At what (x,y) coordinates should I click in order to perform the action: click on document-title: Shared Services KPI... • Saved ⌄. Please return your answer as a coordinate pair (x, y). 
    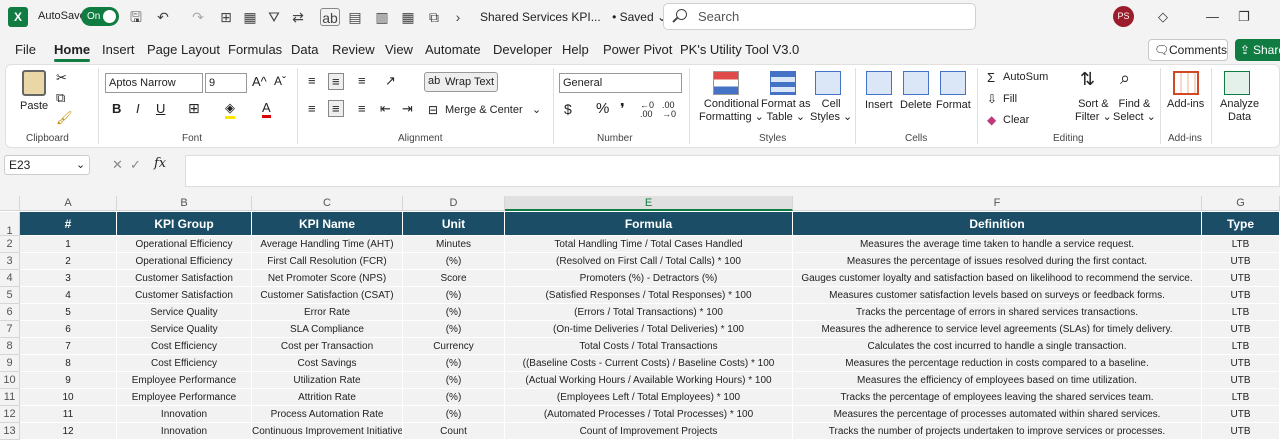
    Looking at the image, I should click on (573, 17).